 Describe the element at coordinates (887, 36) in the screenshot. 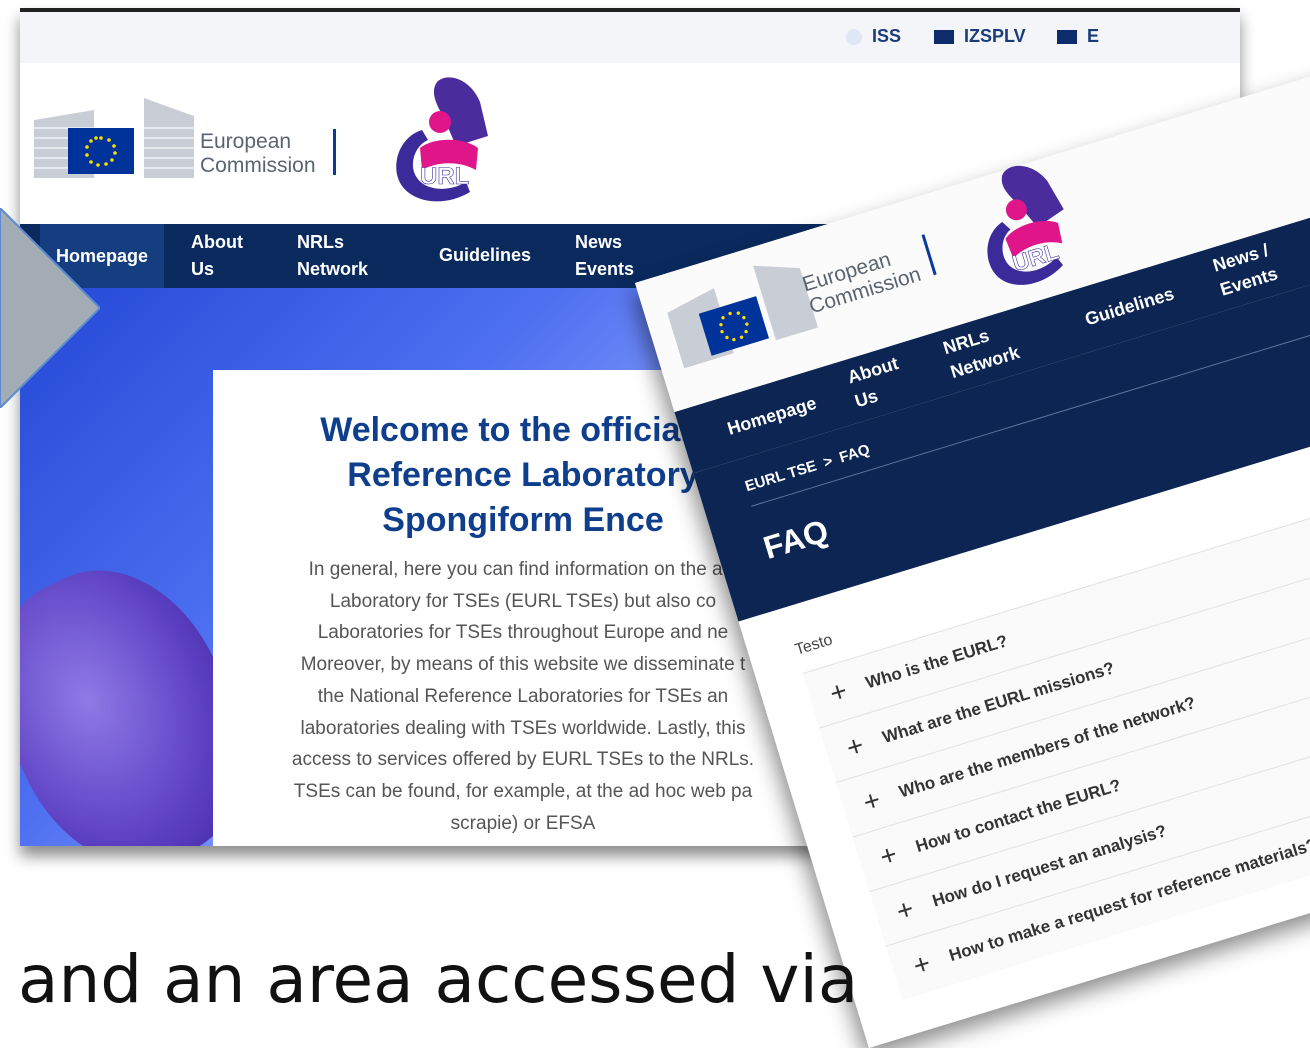

I see `iss-label: ISS` at that location.